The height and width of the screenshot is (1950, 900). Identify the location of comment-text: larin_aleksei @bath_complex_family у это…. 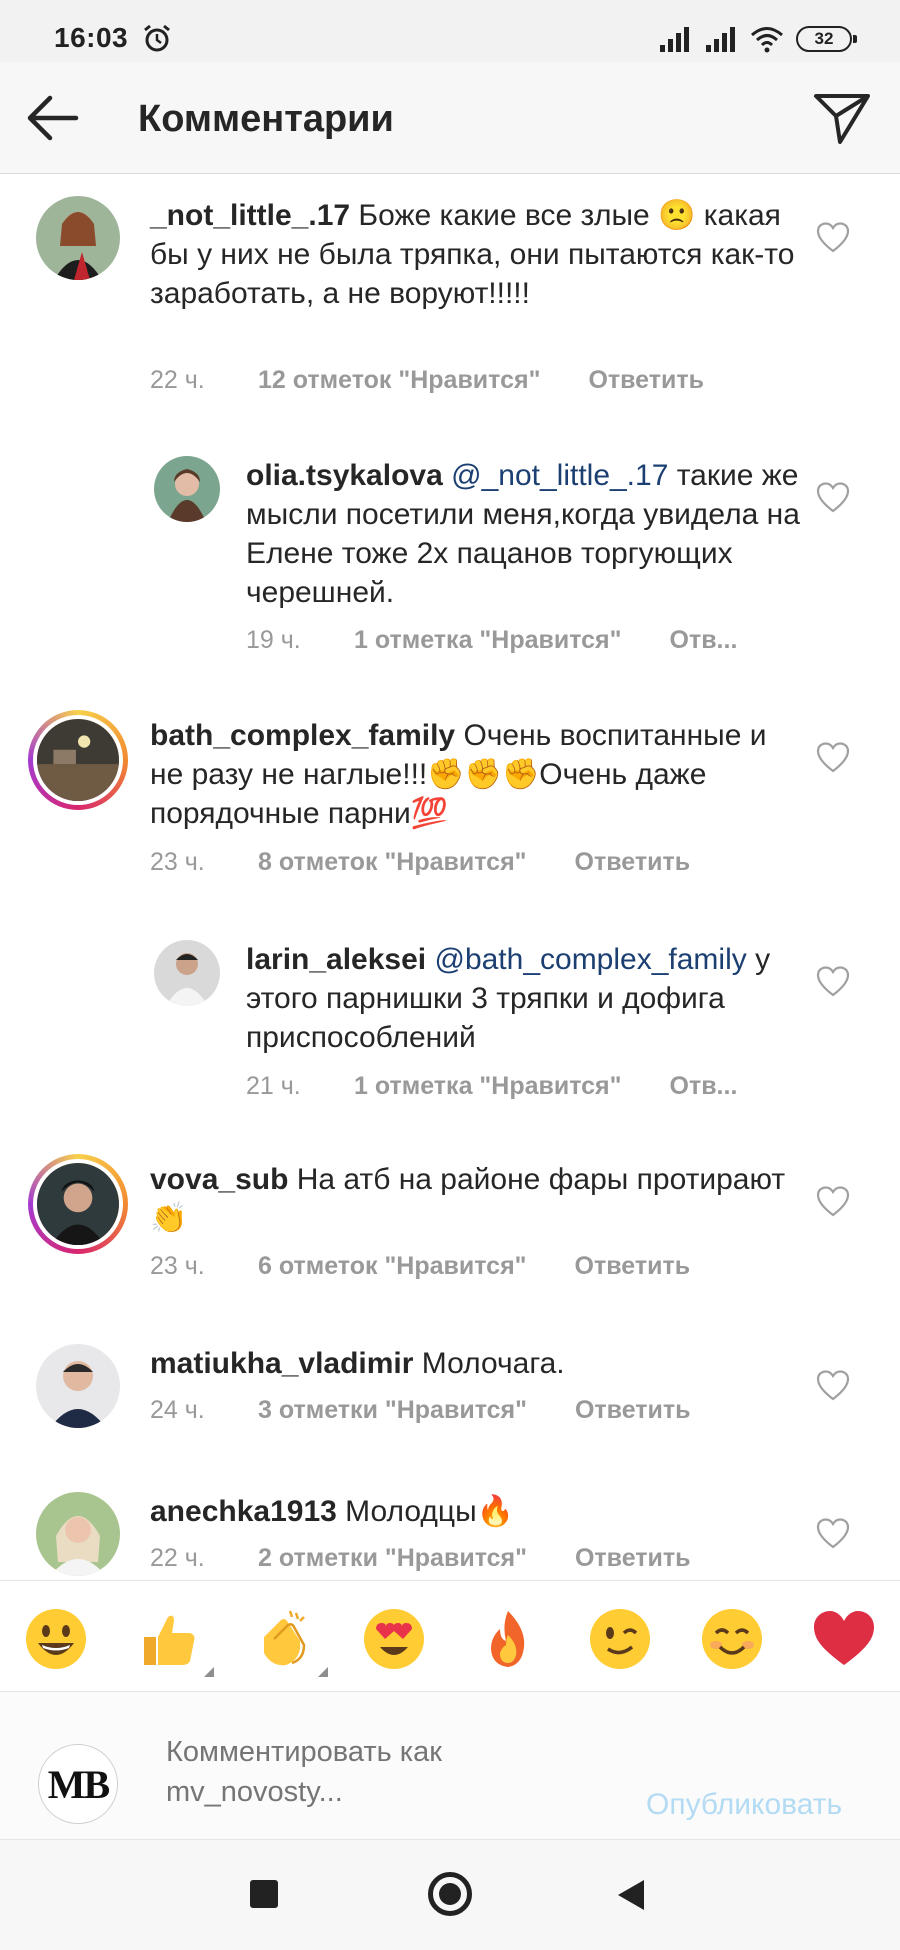
(523, 998).